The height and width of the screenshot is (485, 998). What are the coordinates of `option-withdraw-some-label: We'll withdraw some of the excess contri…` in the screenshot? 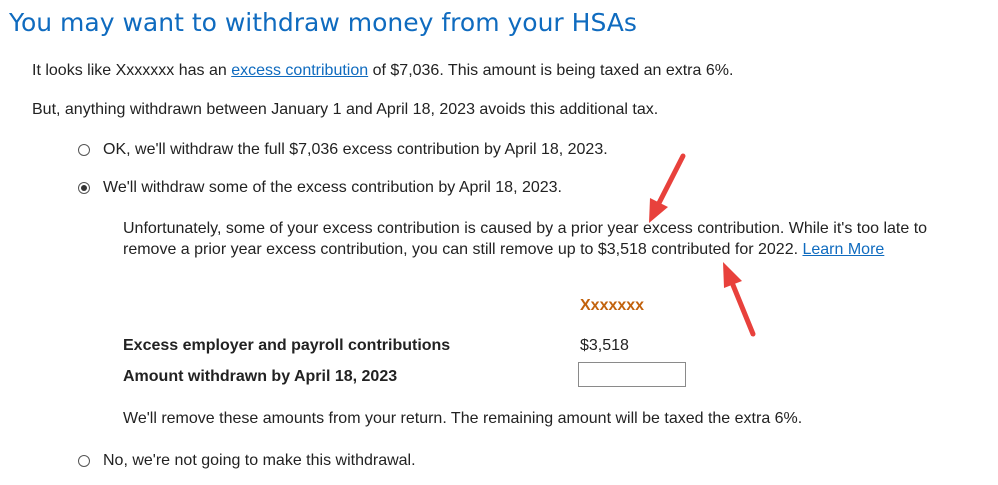 It's located at (332, 187).